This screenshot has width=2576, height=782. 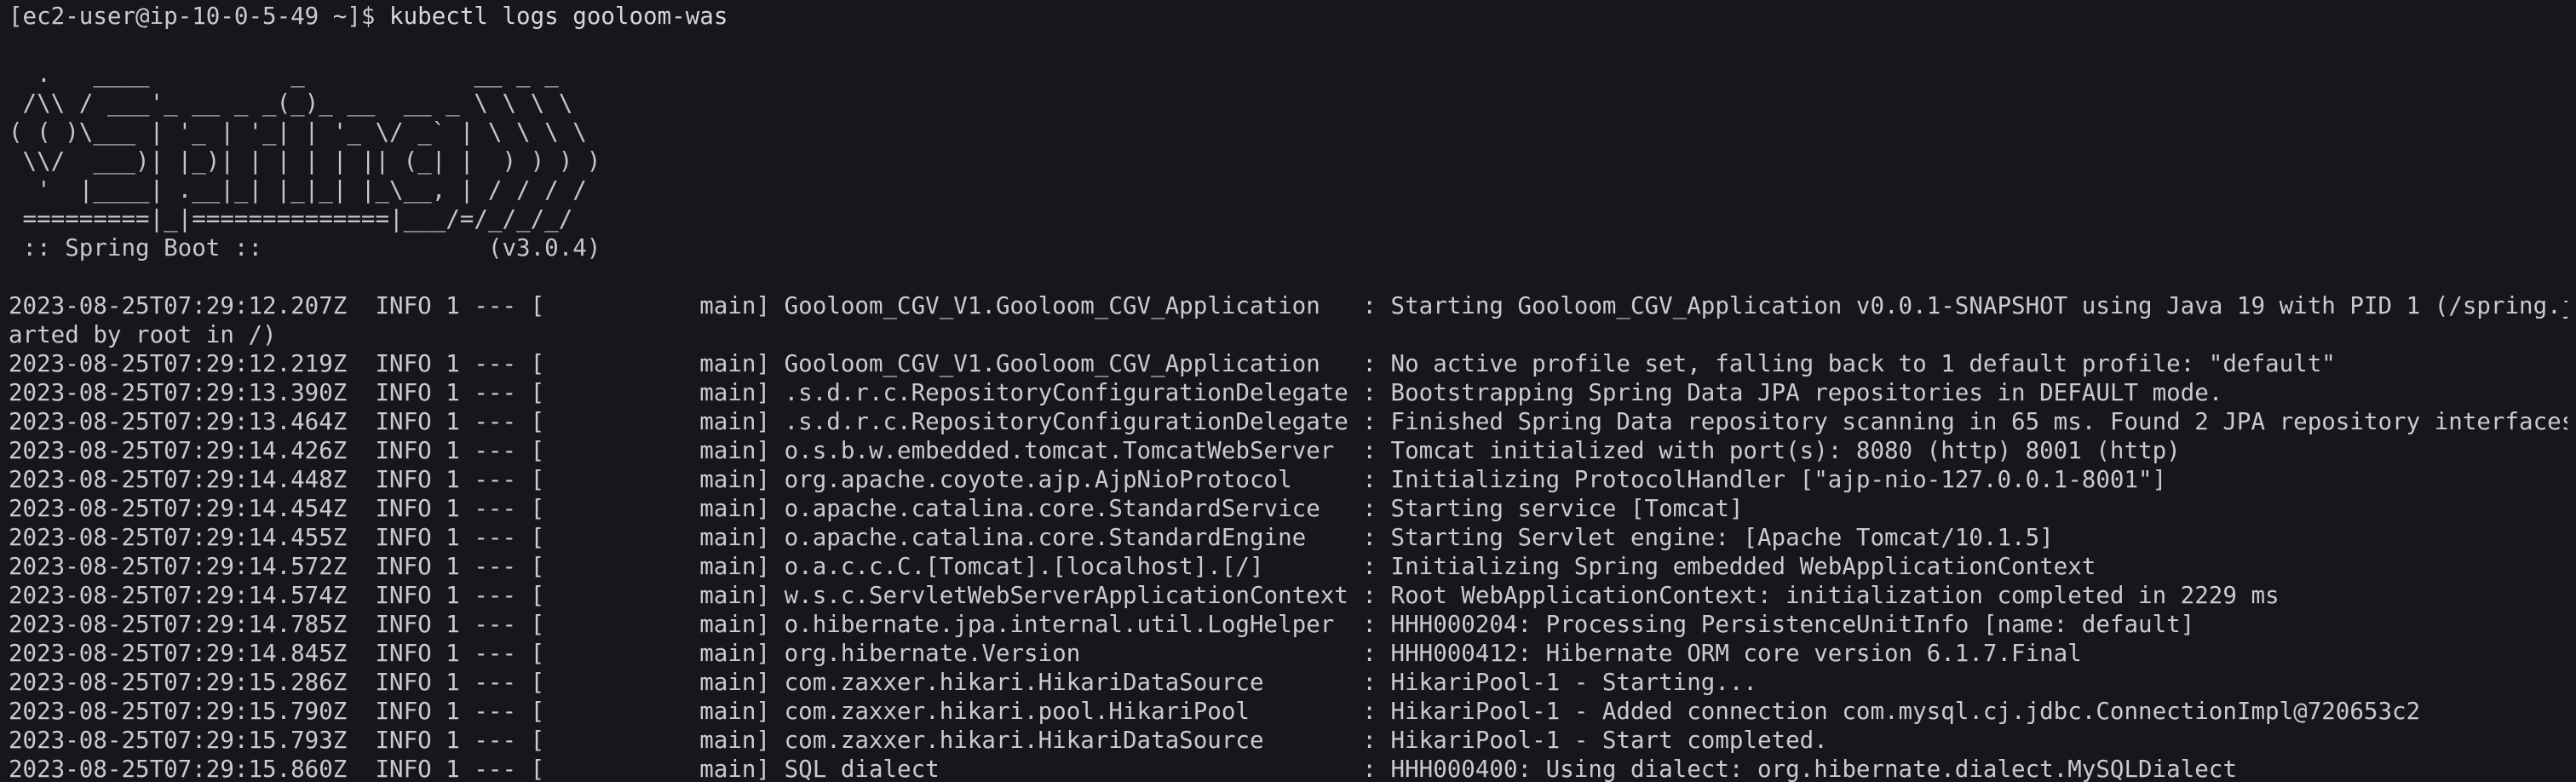 I want to click on log-line: arted by root in /), so click(x=143, y=335).